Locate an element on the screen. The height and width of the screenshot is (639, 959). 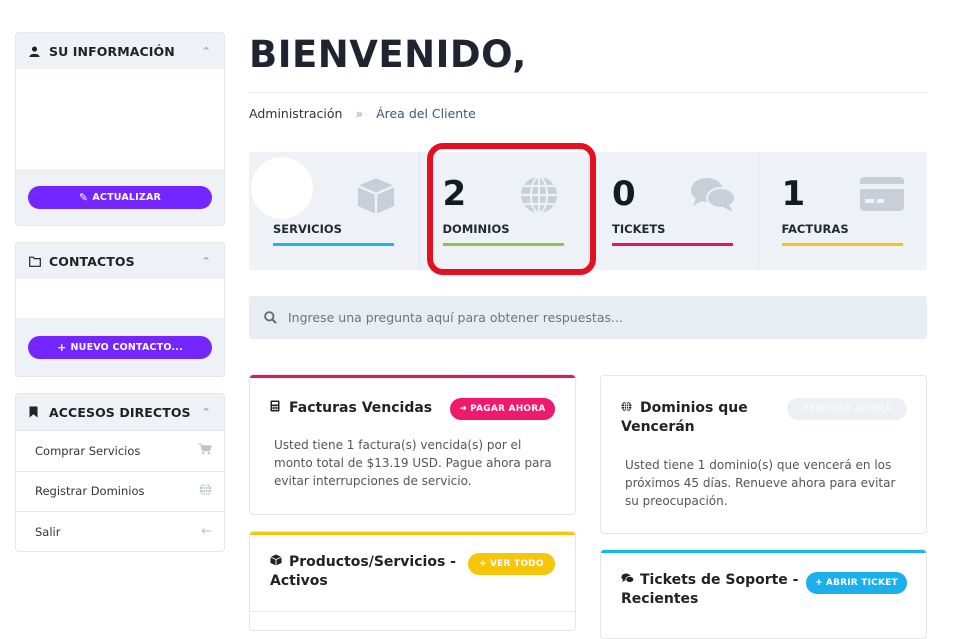
stat-label: FACTURAS is located at coordinates (815, 229).